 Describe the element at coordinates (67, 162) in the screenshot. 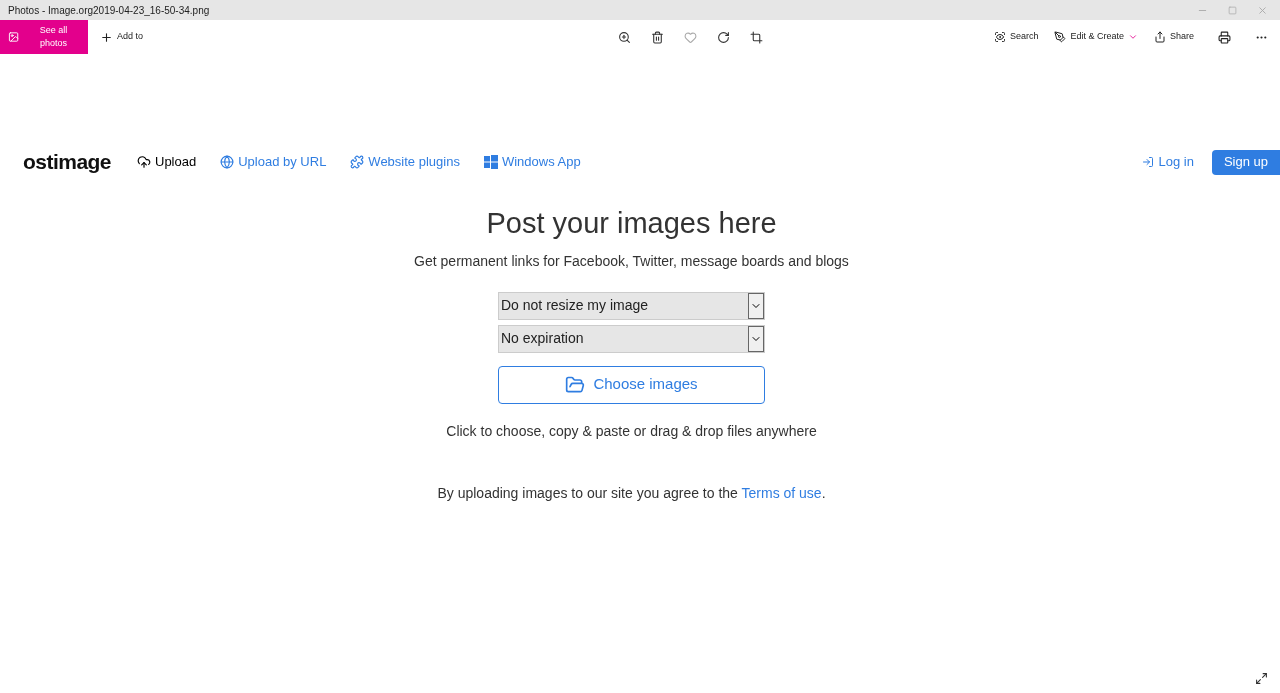

I see `logo: ostimage` at that location.